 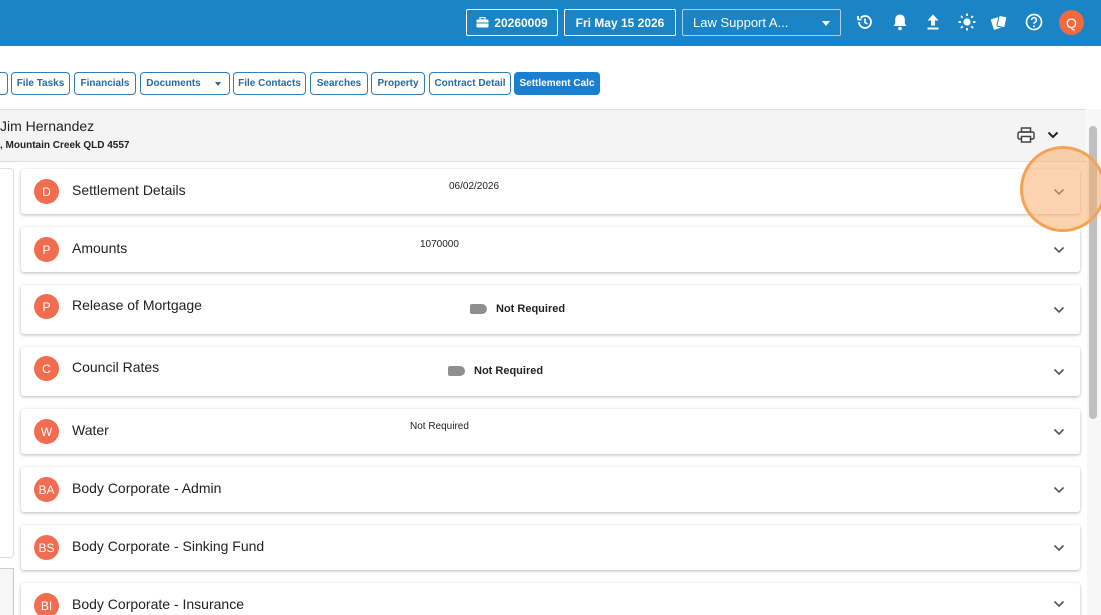 I want to click on user-avatar: Q, so click(x=1071, y=22).